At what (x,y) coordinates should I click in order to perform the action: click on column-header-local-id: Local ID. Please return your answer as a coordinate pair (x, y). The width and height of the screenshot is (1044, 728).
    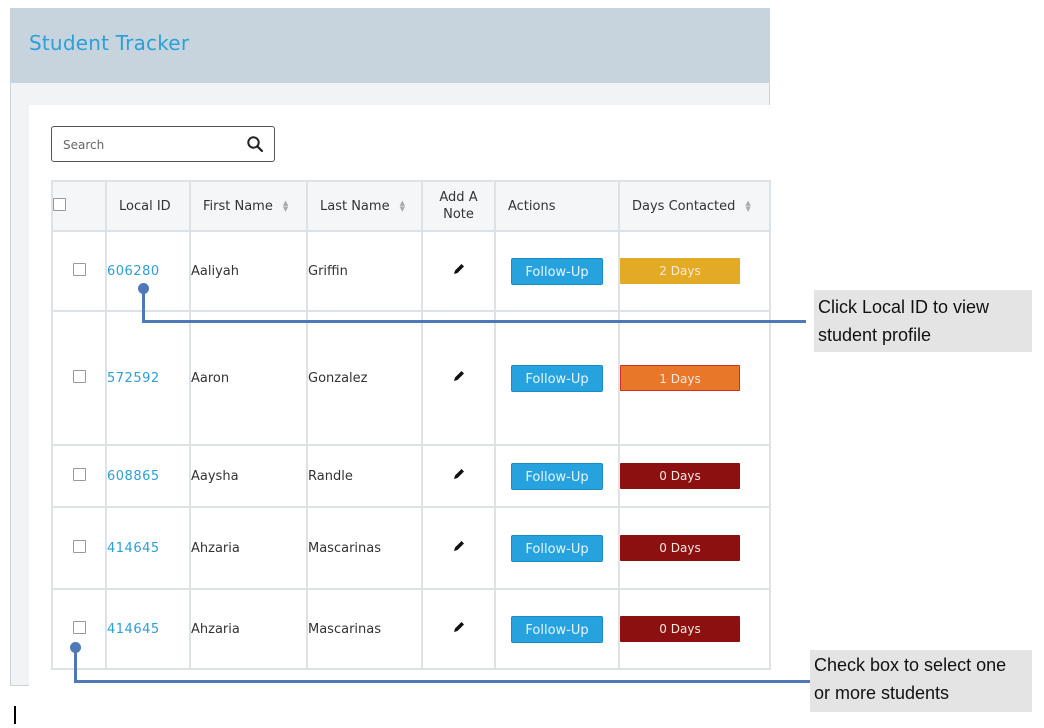
    Looking at the image, I should click on (148, 206).